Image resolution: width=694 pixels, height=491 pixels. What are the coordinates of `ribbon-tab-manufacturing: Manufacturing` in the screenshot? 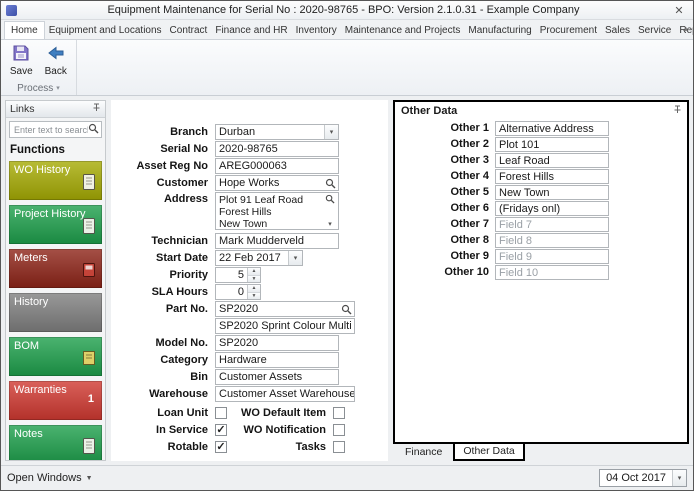 It's located at (499, 30).